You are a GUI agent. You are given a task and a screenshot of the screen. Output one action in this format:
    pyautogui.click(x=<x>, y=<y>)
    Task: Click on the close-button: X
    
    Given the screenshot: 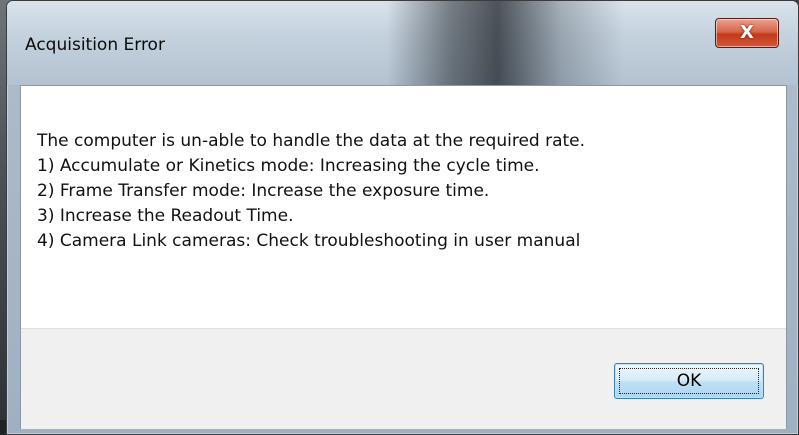 What is the action you would take?
    pyautogui.click(x=747, y=33)
    